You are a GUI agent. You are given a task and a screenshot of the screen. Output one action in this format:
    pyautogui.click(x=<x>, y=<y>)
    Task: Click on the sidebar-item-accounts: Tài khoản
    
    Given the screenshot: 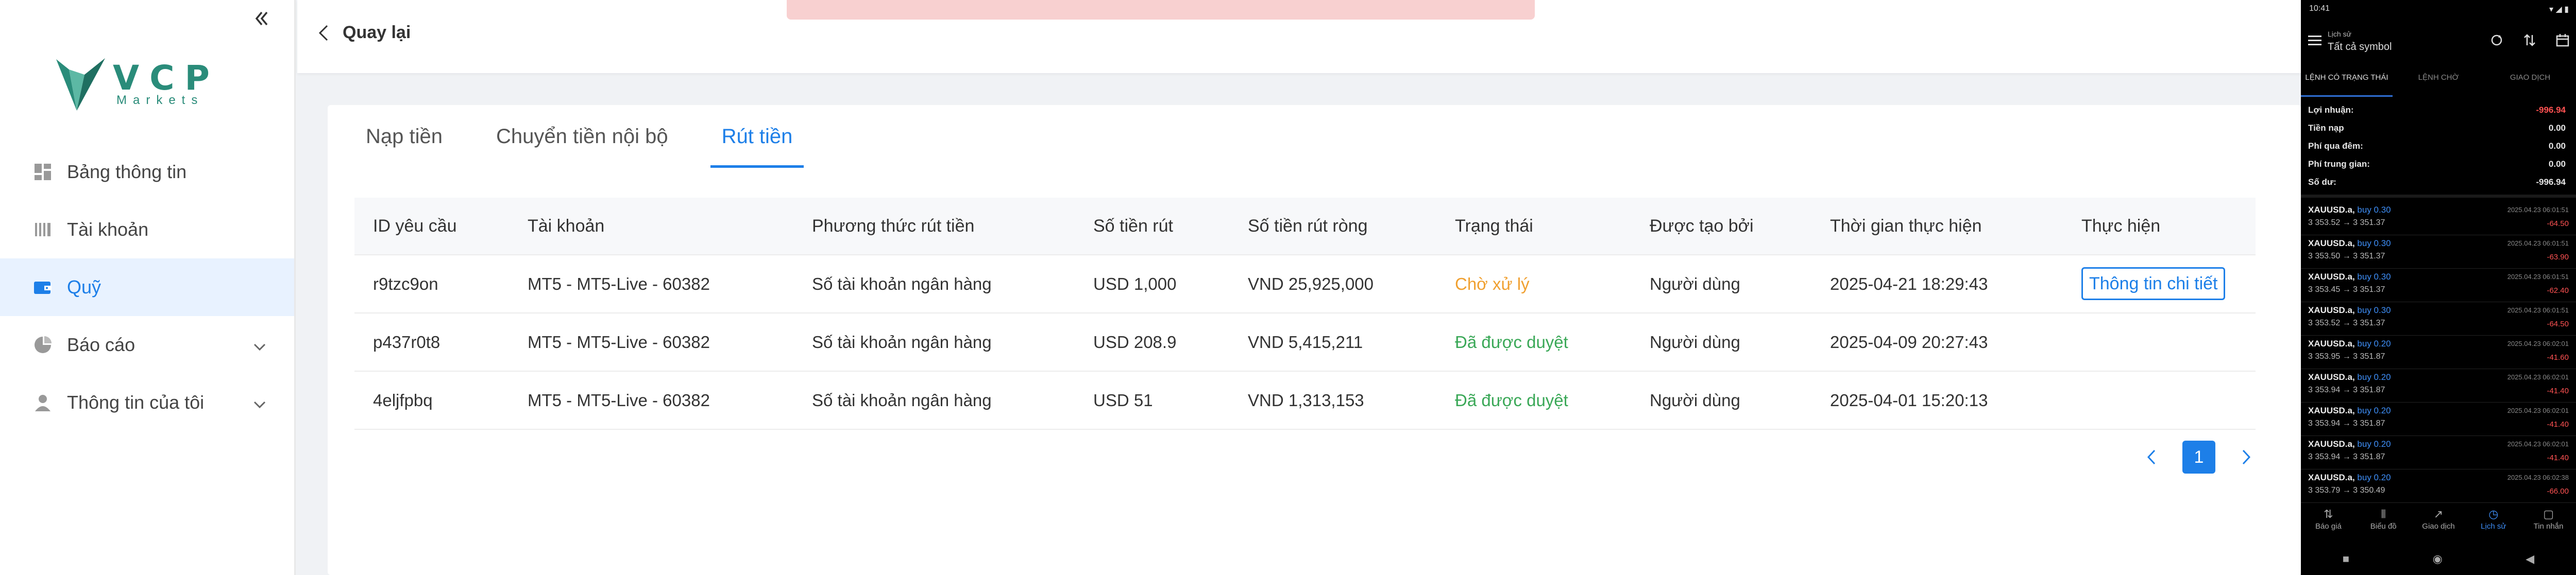 What is the action you would take?
    pyautogui.click(x=147, y=229)
    